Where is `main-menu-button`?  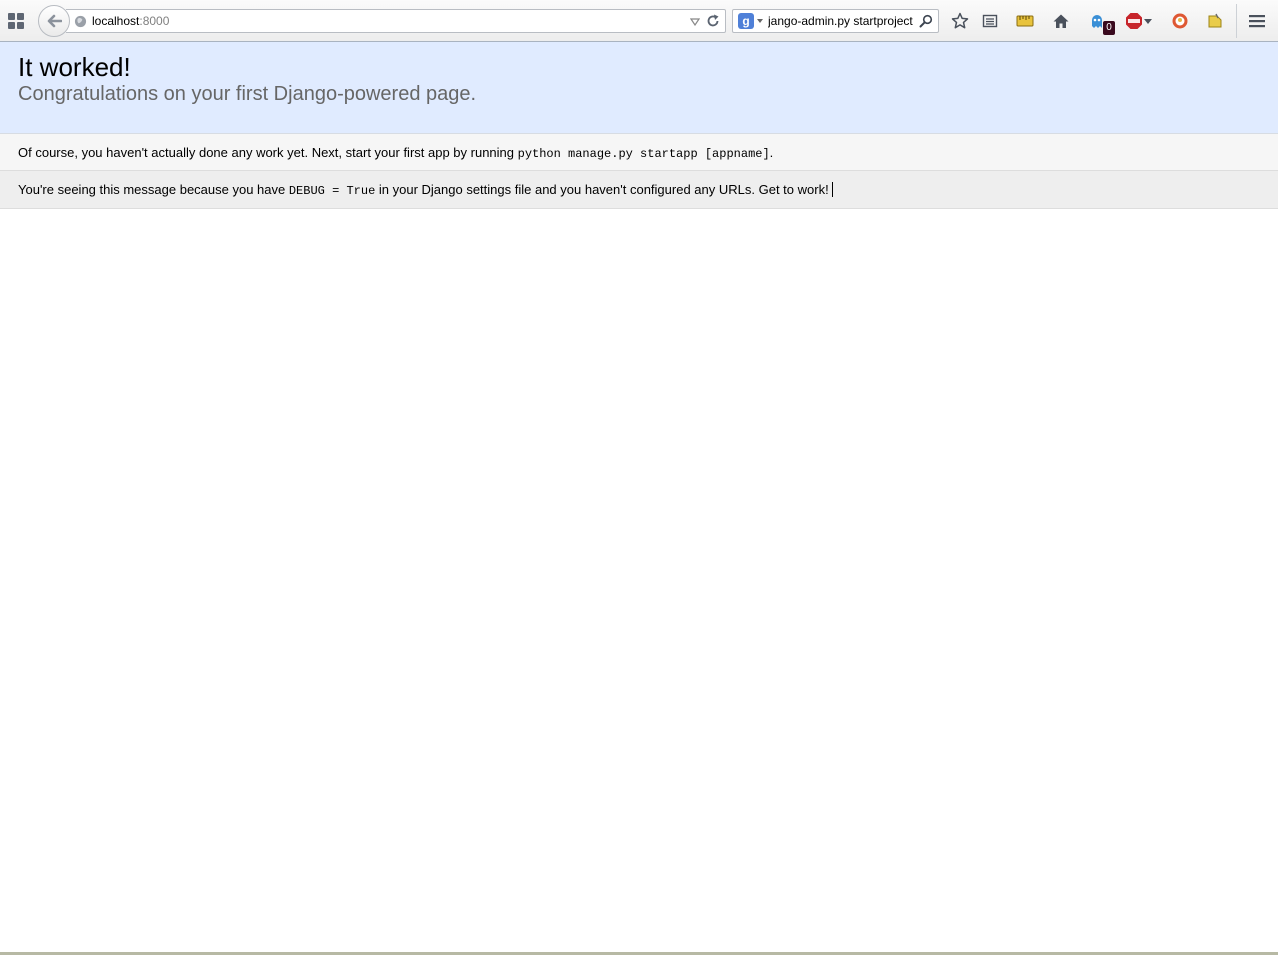 main-menu-button is located at coordinates (1257, 21).